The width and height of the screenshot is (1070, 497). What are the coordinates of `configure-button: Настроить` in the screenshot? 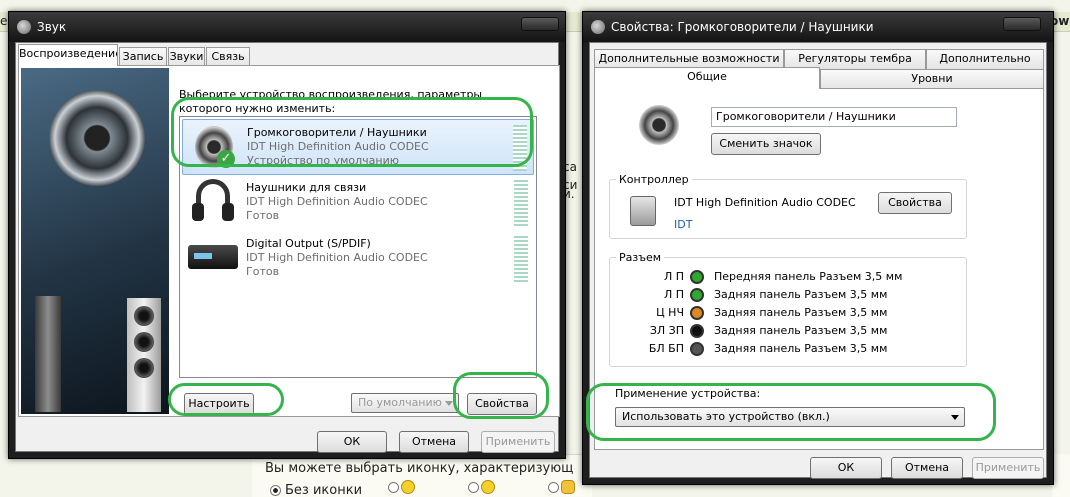 It's located at (219, 404).